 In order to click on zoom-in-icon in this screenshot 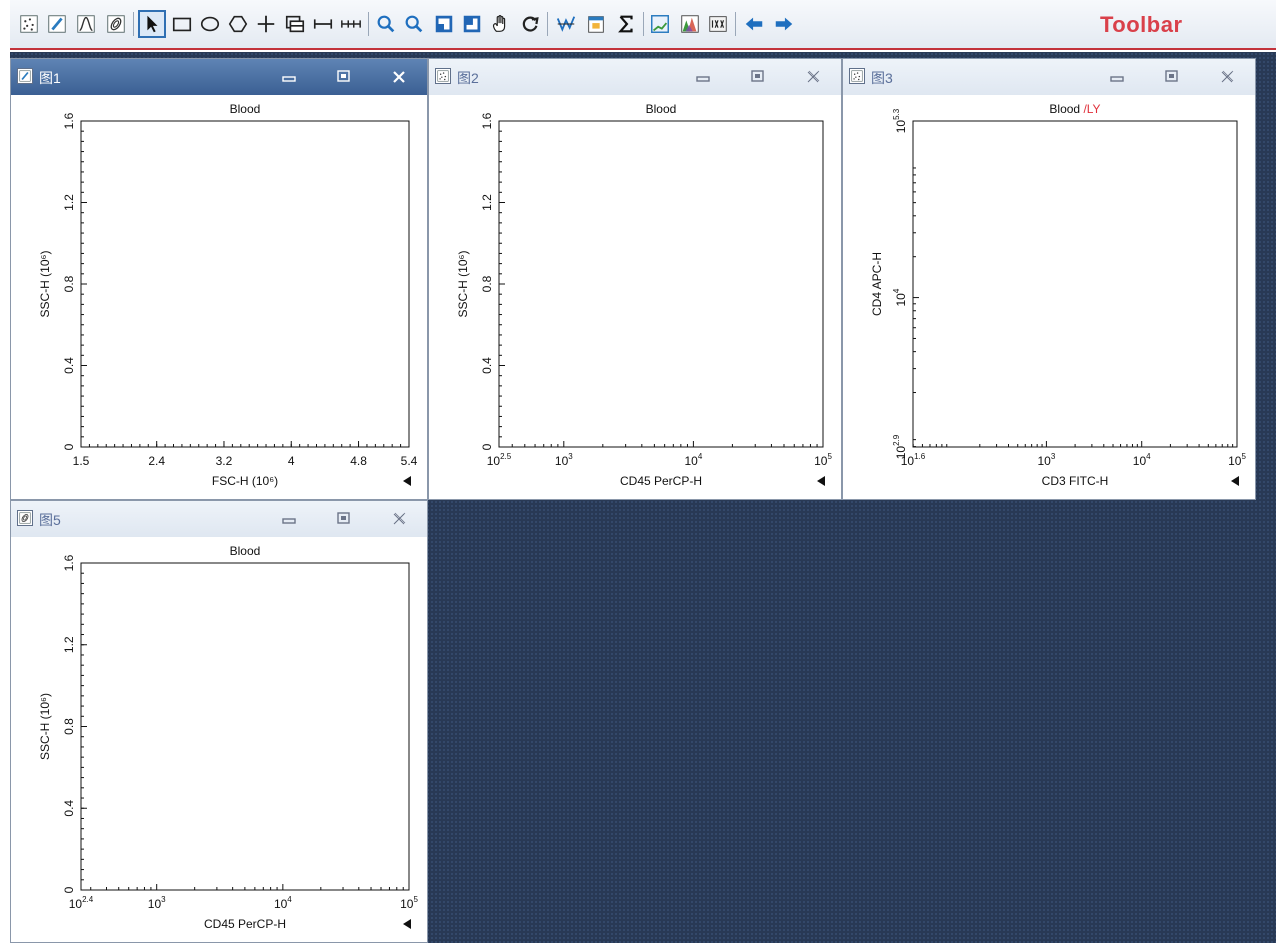, I will do `click(386, 24)`.